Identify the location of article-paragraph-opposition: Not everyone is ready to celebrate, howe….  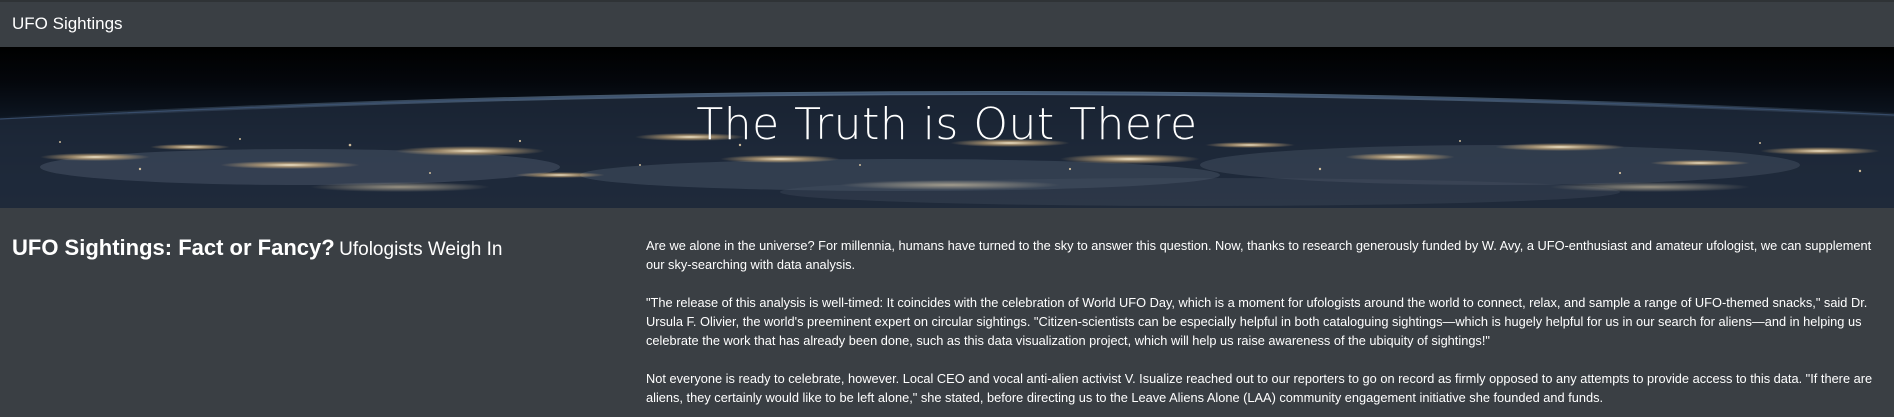
(1259, 388).